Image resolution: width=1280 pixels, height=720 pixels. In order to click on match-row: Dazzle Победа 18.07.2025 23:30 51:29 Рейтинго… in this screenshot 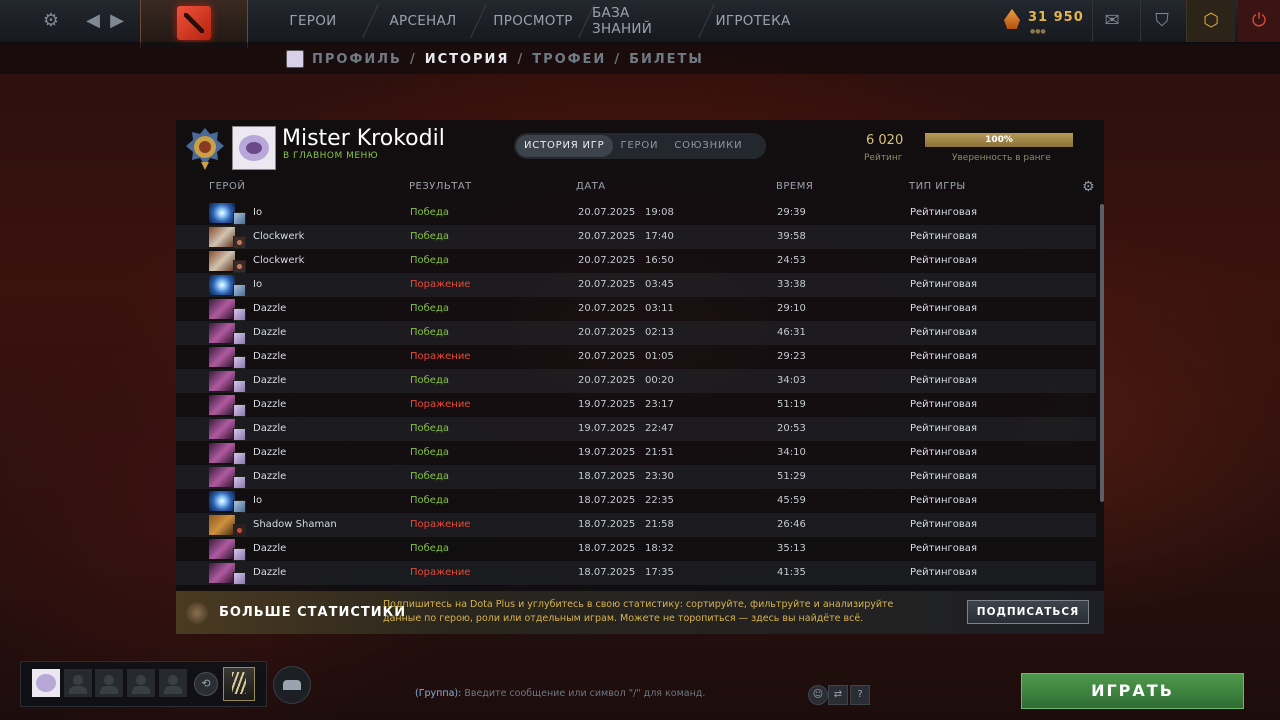, I will do `click(636, 477)`.